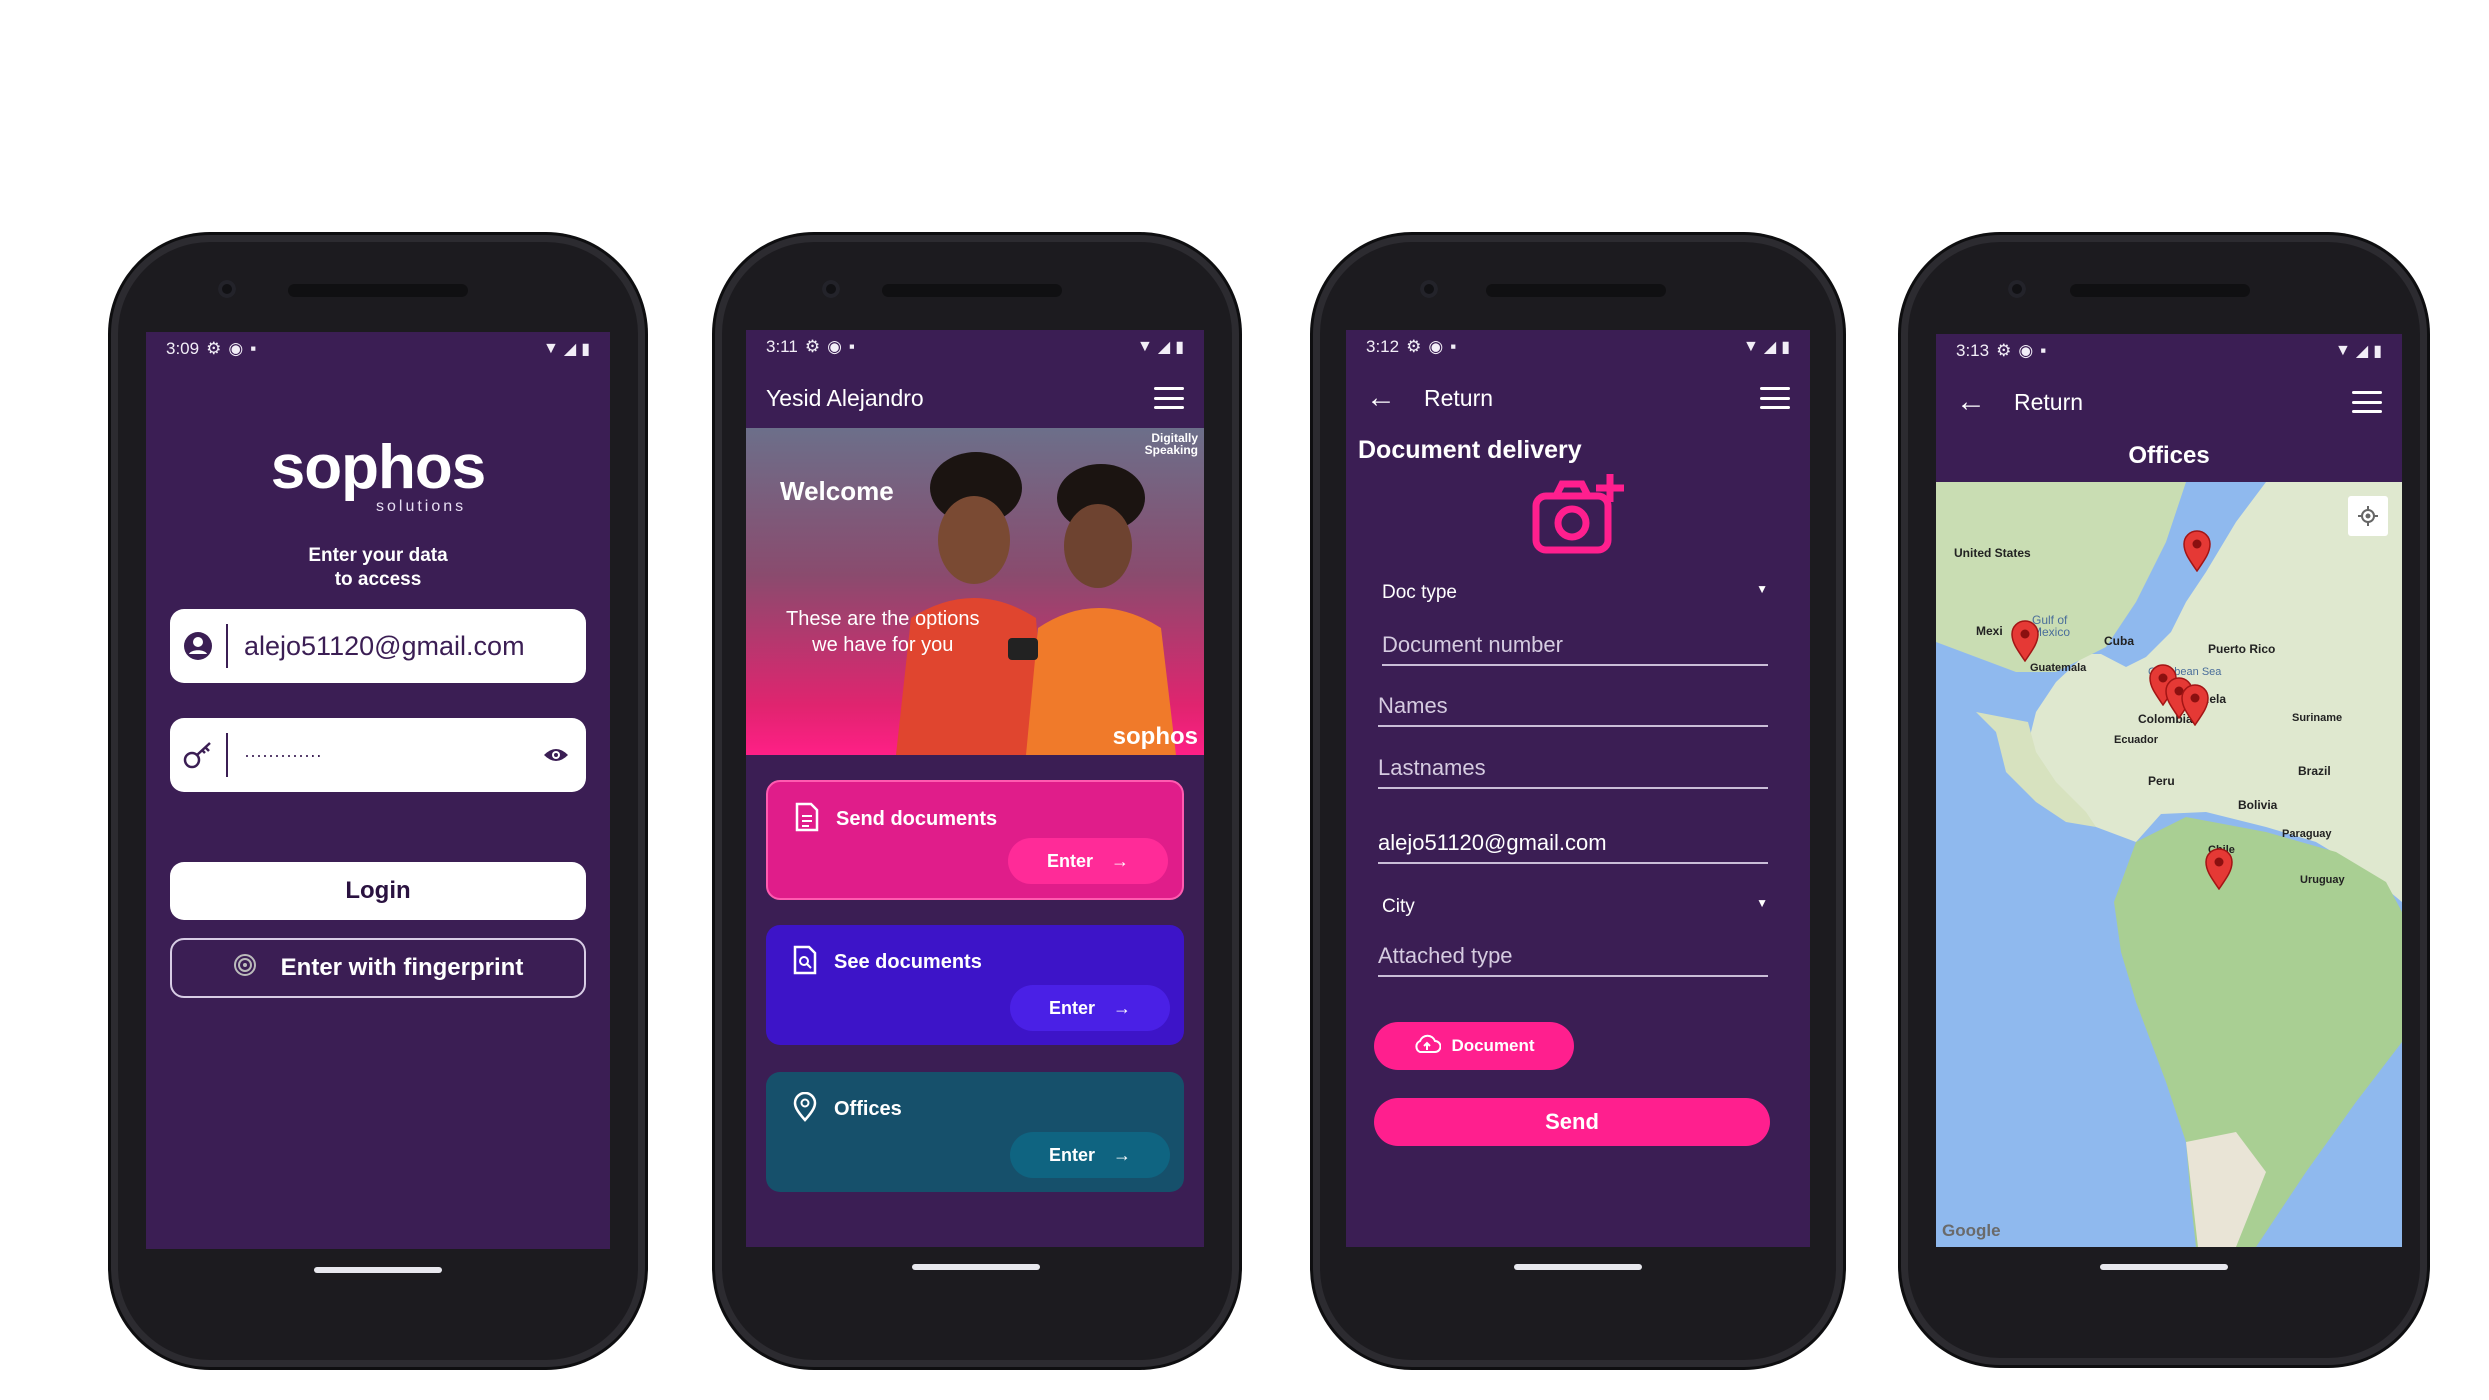  Describe the element at coordinates (1573, 710) in the screenshot. I see `names-input: Names` at that location.